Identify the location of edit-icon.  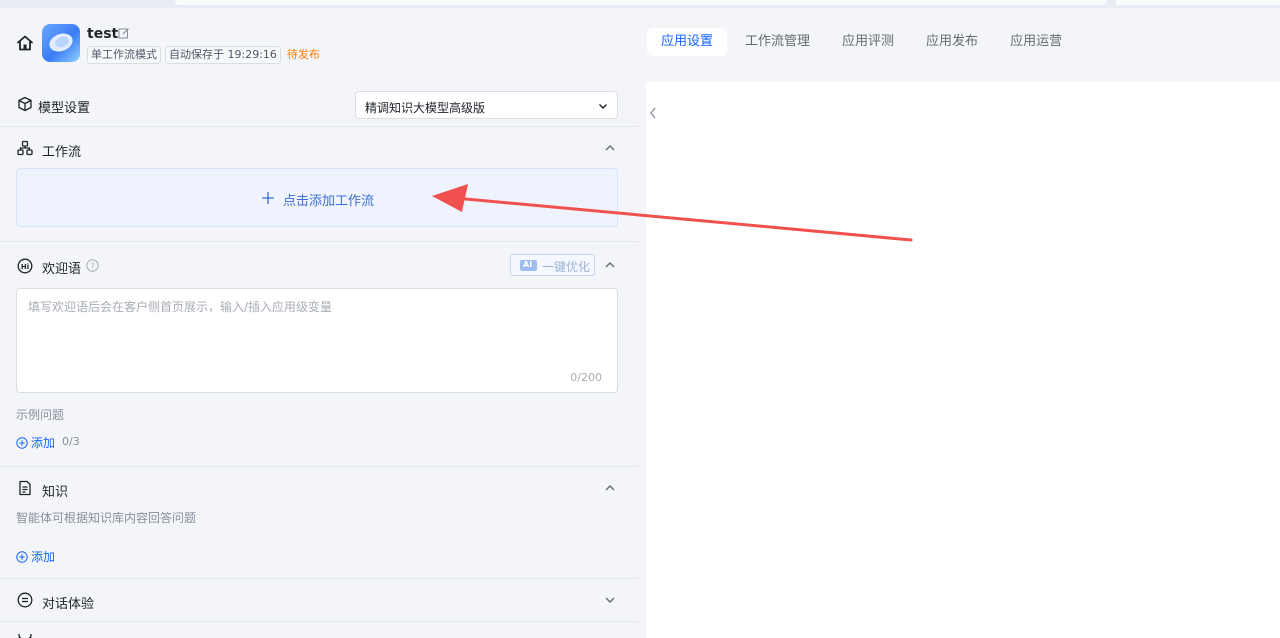
(124, 33).